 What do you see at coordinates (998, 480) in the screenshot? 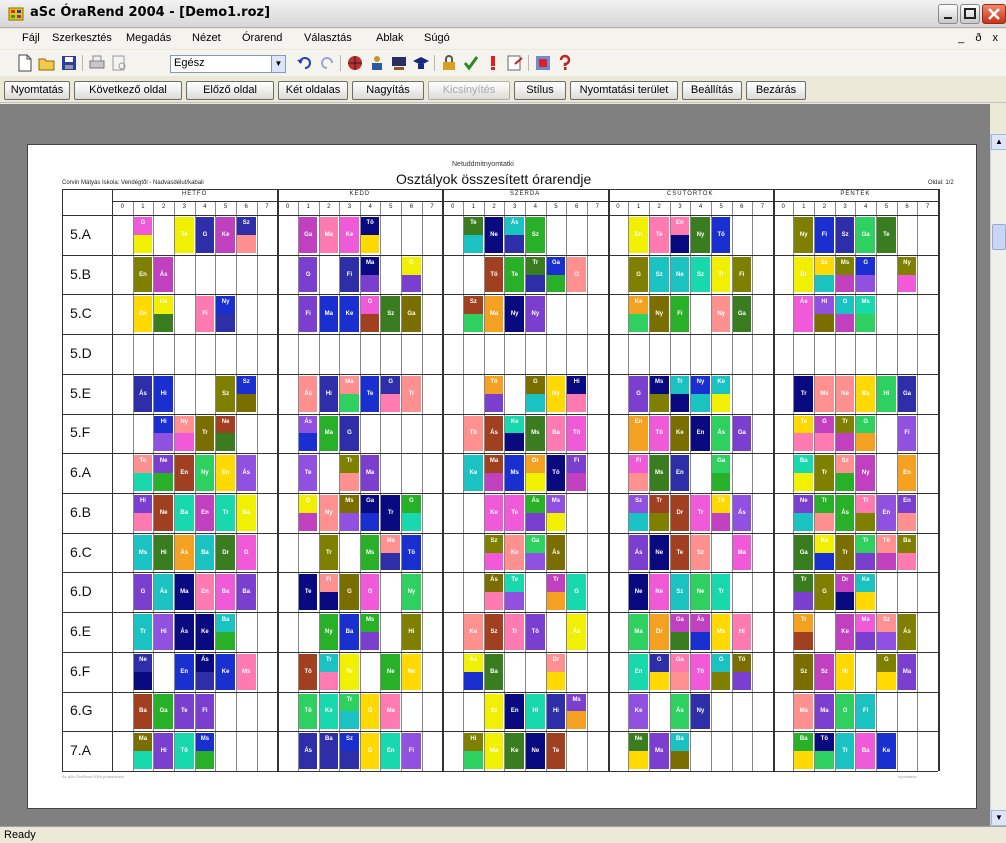
I see `vertical-scrollbar: ▲ ▼` at bounding box center [998, 480].